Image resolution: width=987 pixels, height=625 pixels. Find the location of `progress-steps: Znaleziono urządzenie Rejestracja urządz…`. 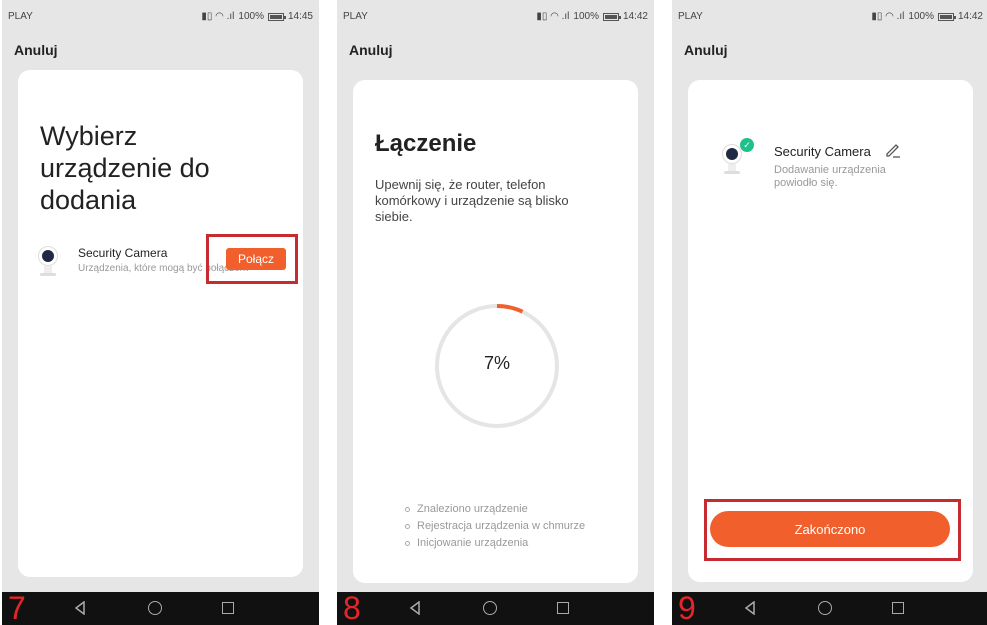

progress-steps: Znaleziono urządzenie Rejestracja urządz… is located at coordinates (495, 526).